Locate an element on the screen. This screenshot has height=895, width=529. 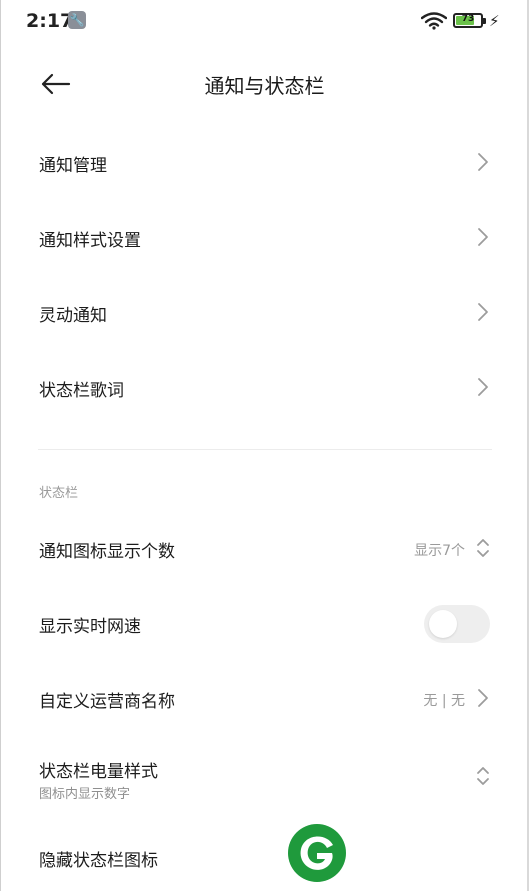
item-value: 无 | 无 is located at coordinates (444, 701).